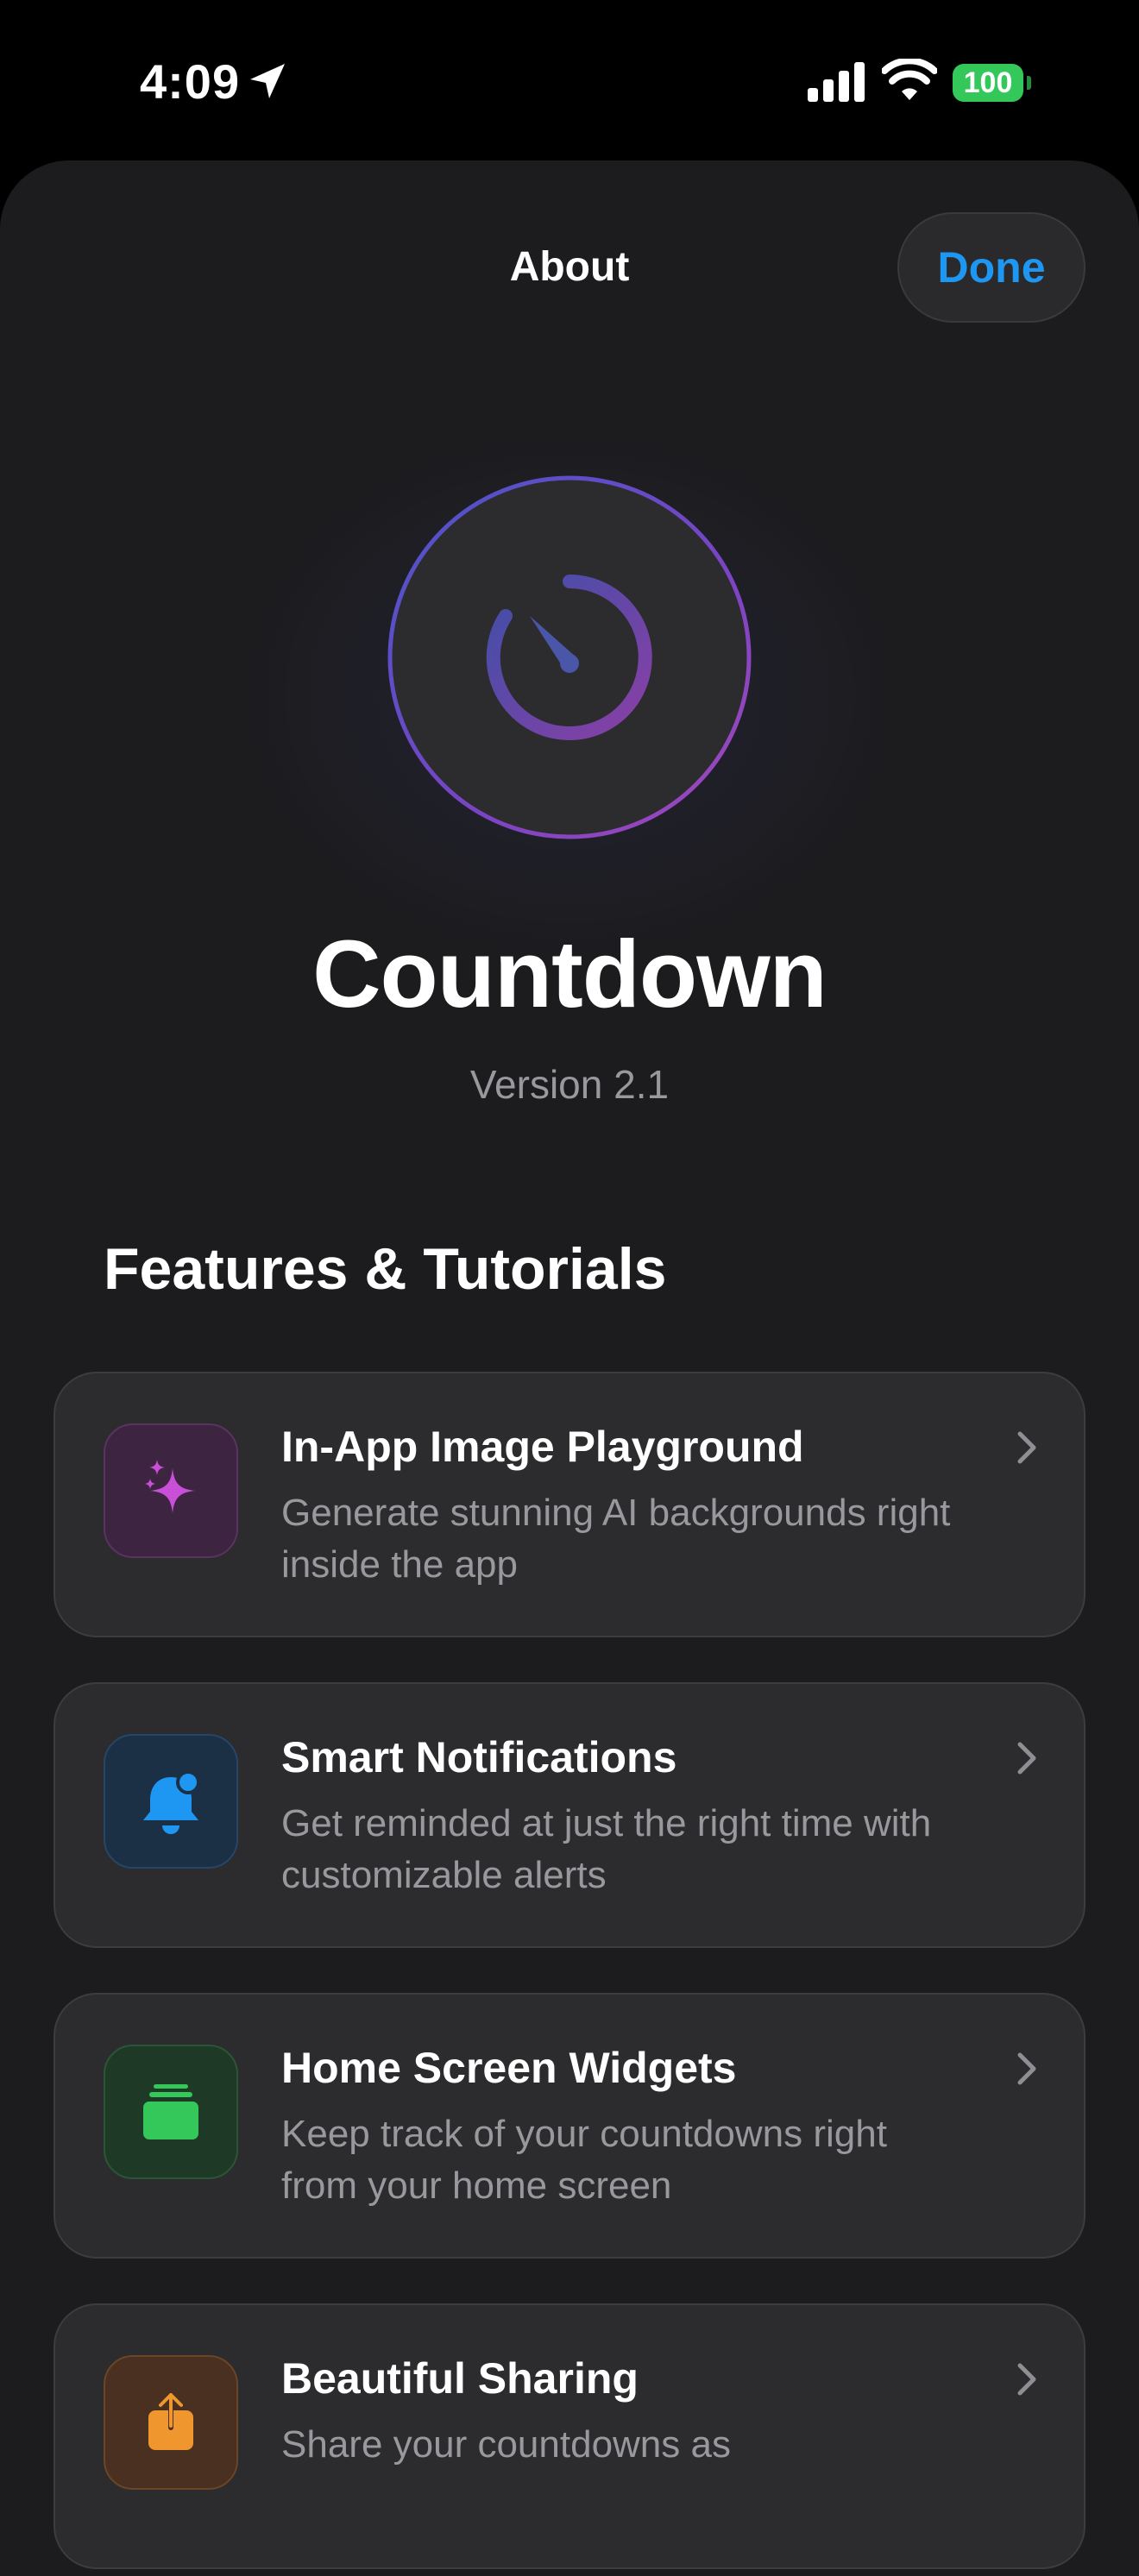  What do you see at coordinates (190, 81) in the screenshot?
I see `status-time: 4:09` at bounding box center [190, 81].